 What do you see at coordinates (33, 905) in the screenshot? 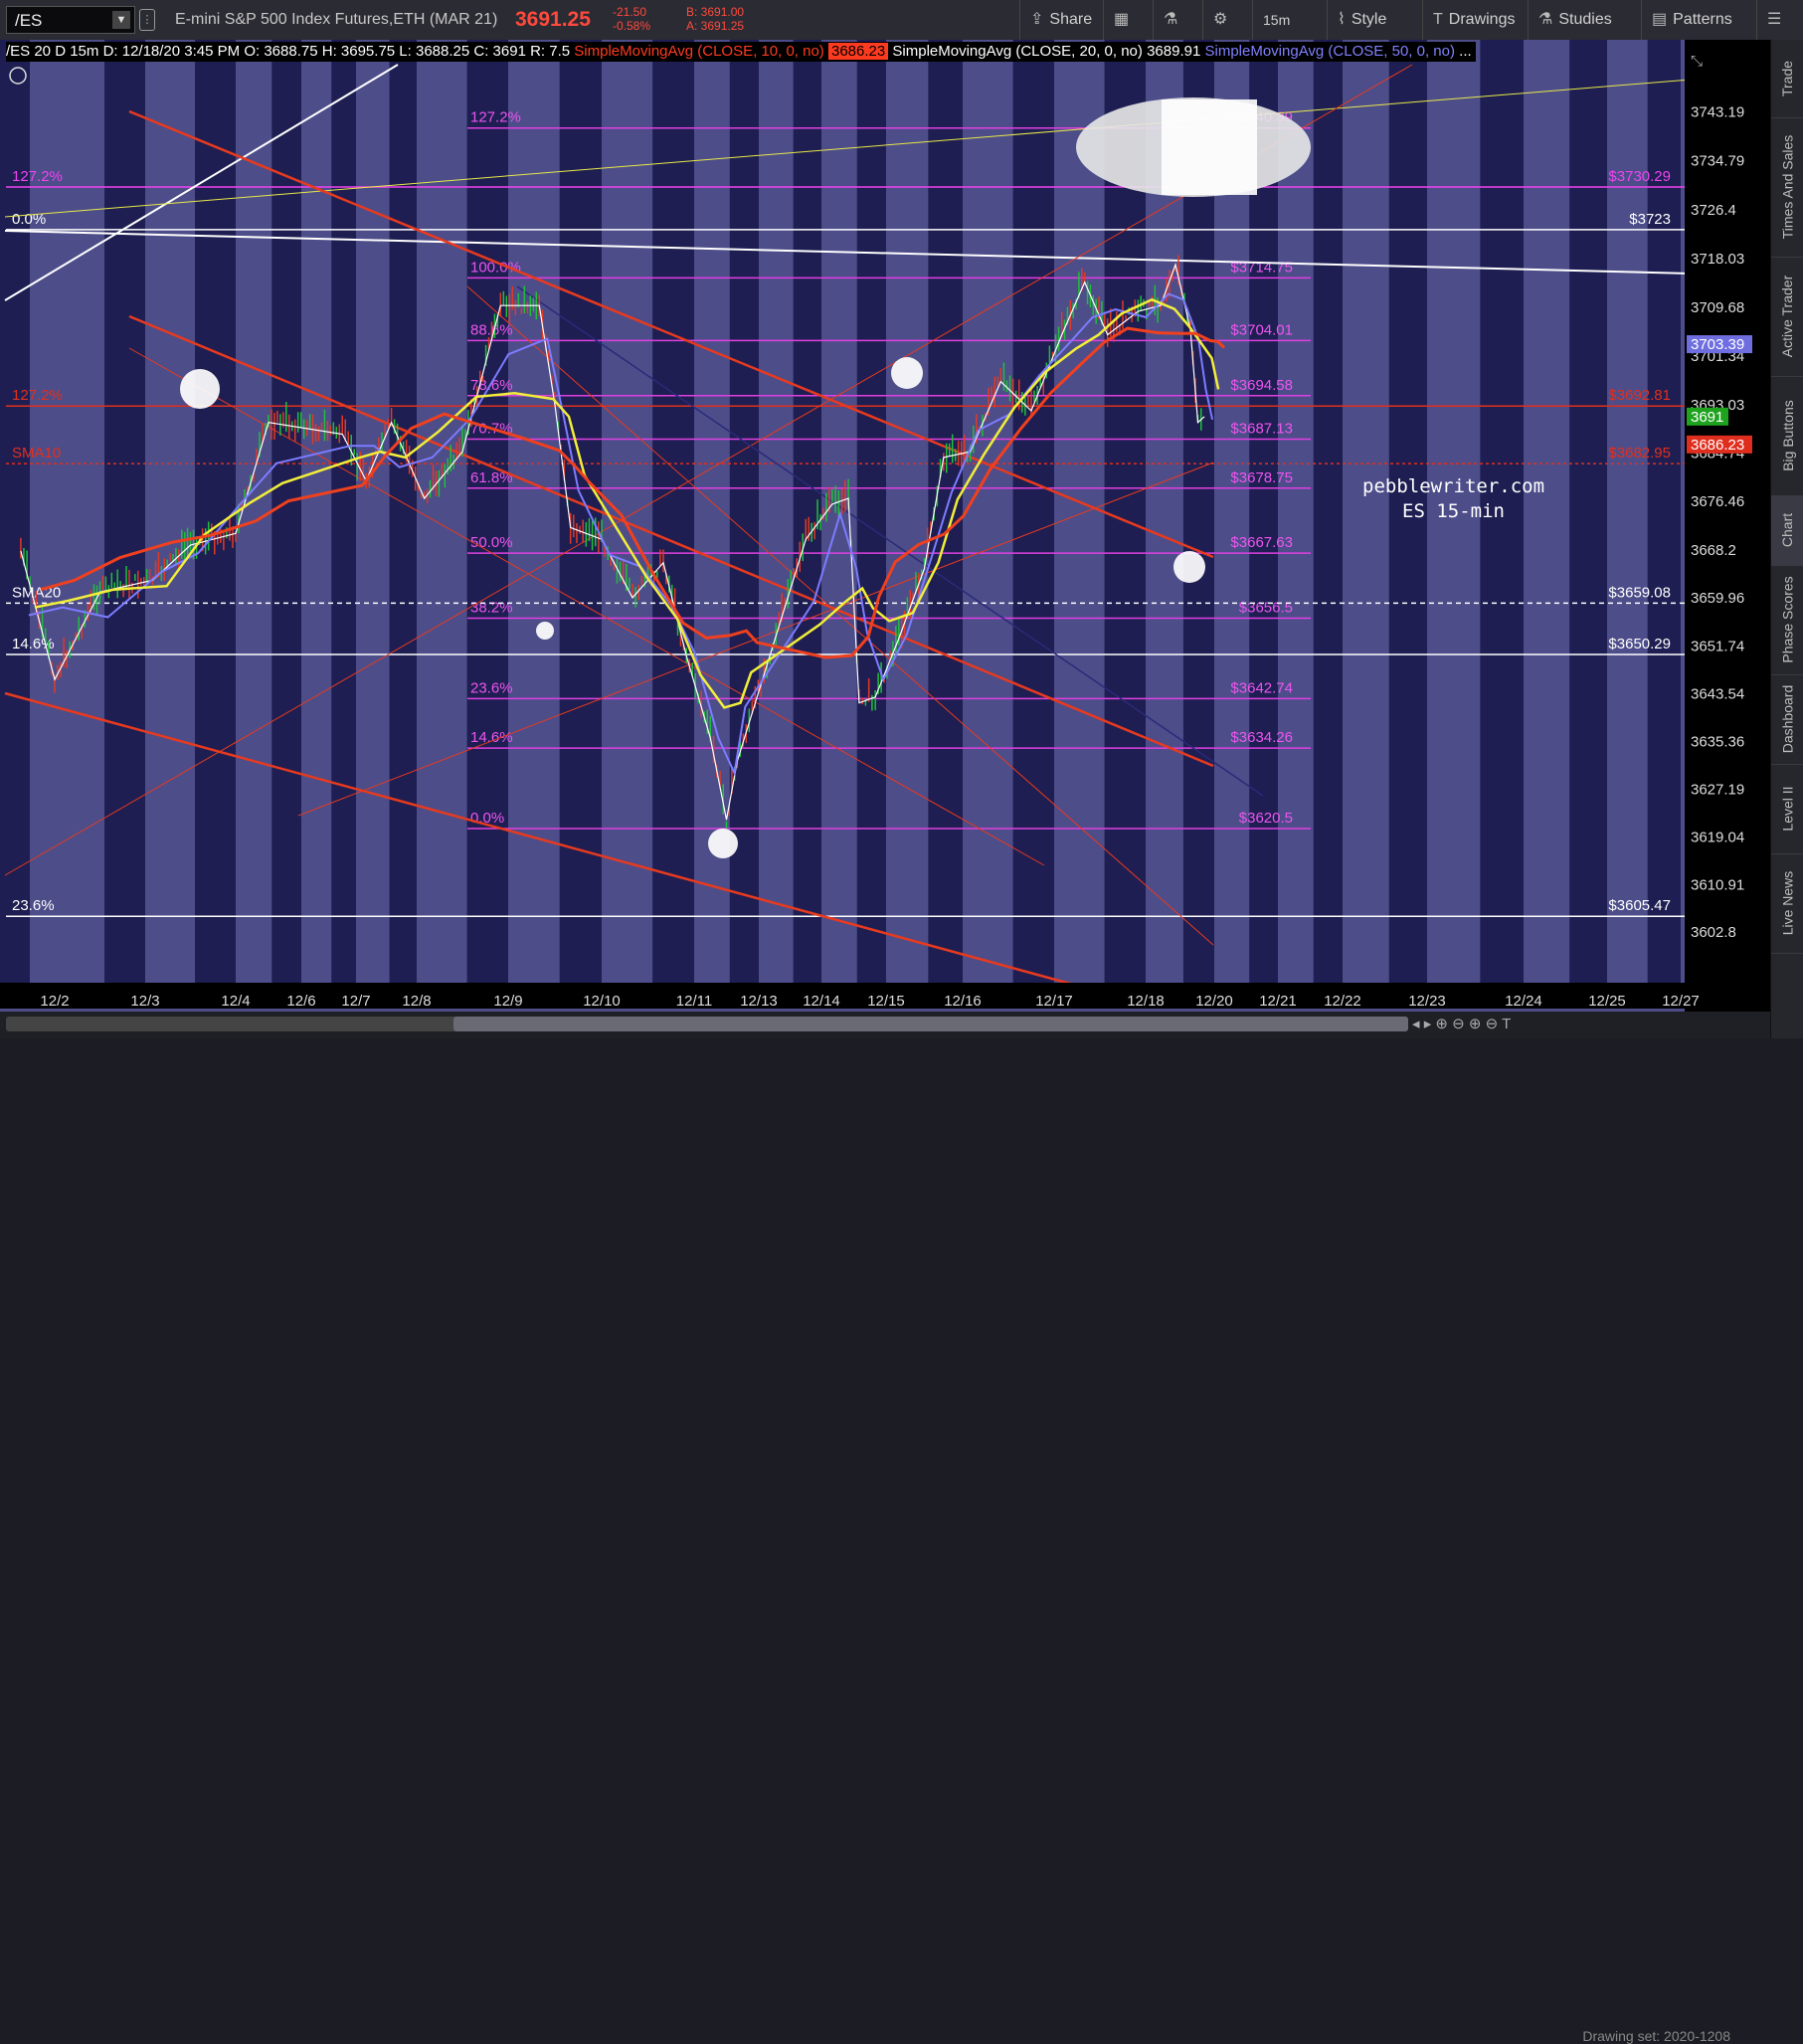
I see `level-left-label: 23.6%` at bounding box center [33, 905].